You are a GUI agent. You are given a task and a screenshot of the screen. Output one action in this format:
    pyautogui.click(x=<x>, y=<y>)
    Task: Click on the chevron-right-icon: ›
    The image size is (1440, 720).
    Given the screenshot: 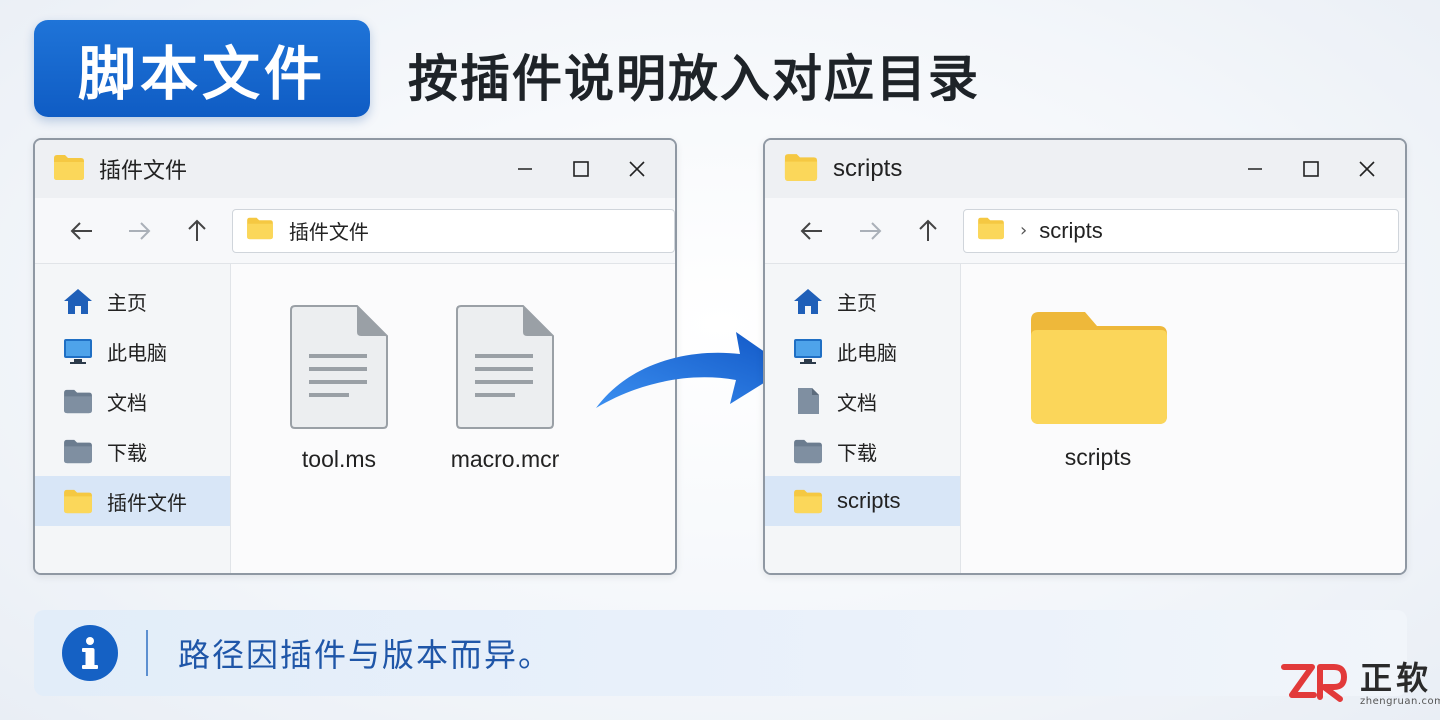 What is the action you would take?
    pyautogui.click(x=1024, y=230)
    